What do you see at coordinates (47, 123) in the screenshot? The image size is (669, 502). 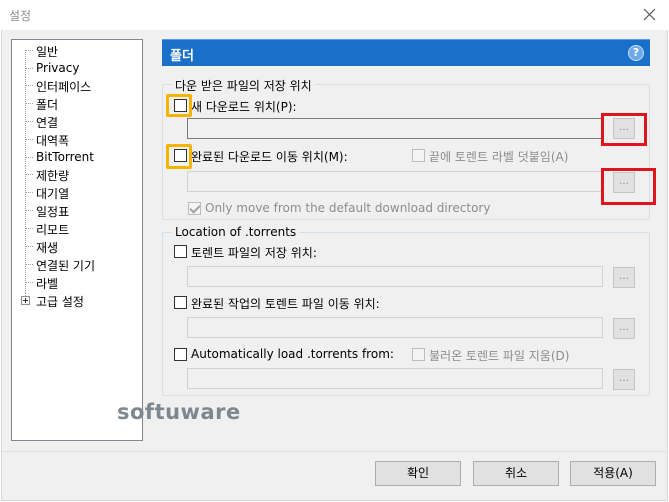 I see `sidebar-item-label: 연결` at bounding box center [47, 123].